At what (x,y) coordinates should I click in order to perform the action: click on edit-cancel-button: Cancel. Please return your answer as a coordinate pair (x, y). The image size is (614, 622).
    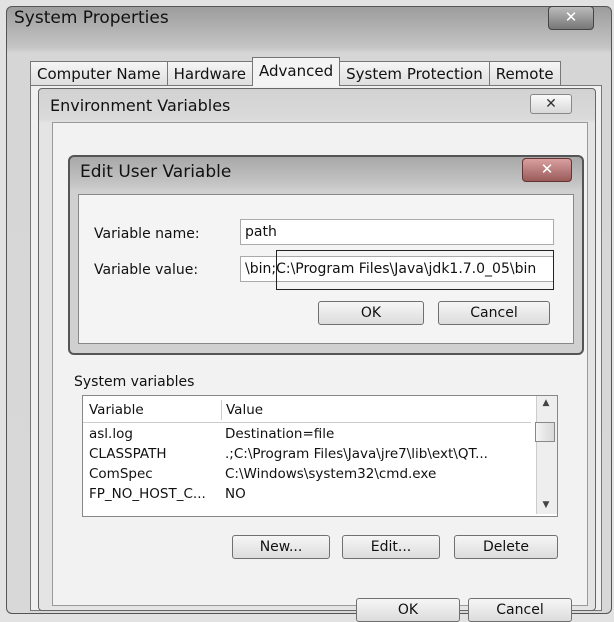
    Looking at the image, I should click on (494, 313).